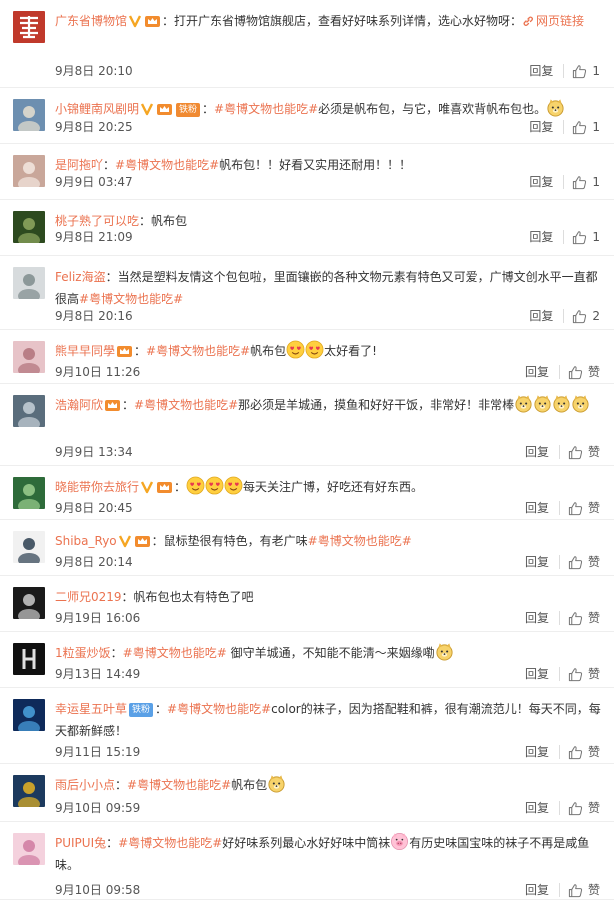  Describe the element at coordinates (97, 109) in the screenshot. I see `username-link: 小锦鲤南风剧明` at that location.